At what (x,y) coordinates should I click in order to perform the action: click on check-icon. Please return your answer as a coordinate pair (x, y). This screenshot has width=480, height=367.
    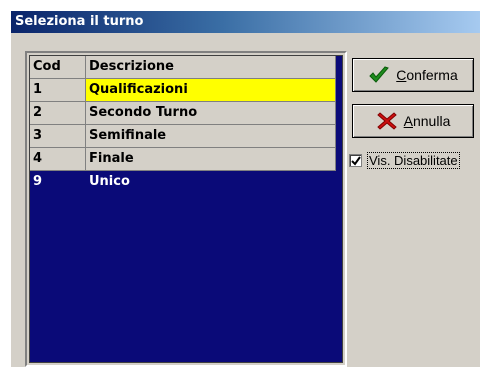
    Looking at the image, I should click on (379, 75).